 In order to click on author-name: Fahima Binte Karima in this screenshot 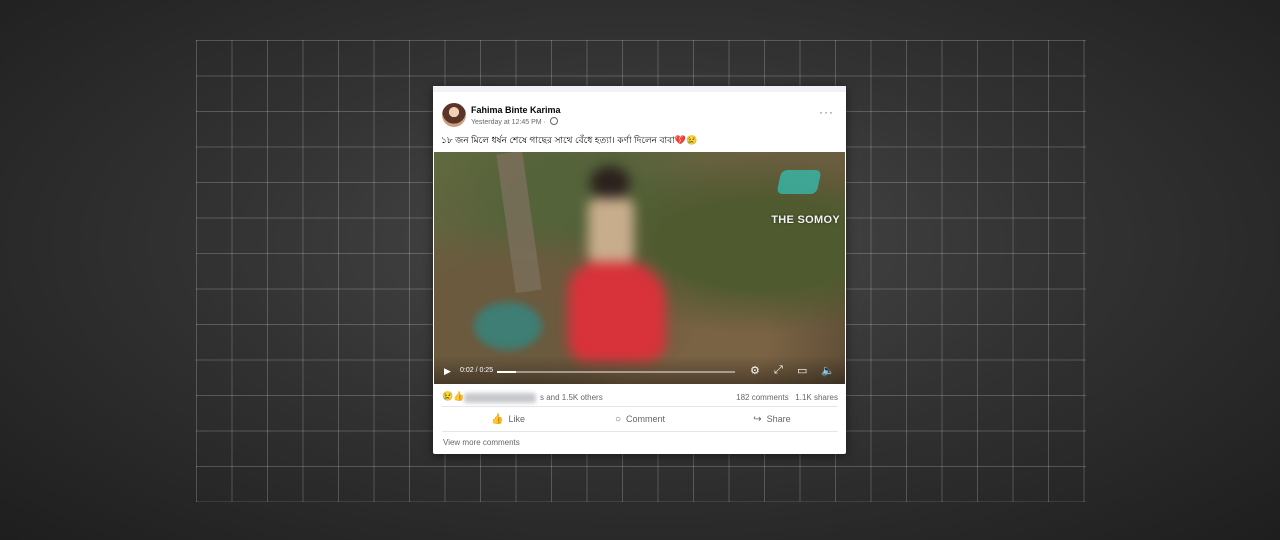, I will do `click(516, 110)`.